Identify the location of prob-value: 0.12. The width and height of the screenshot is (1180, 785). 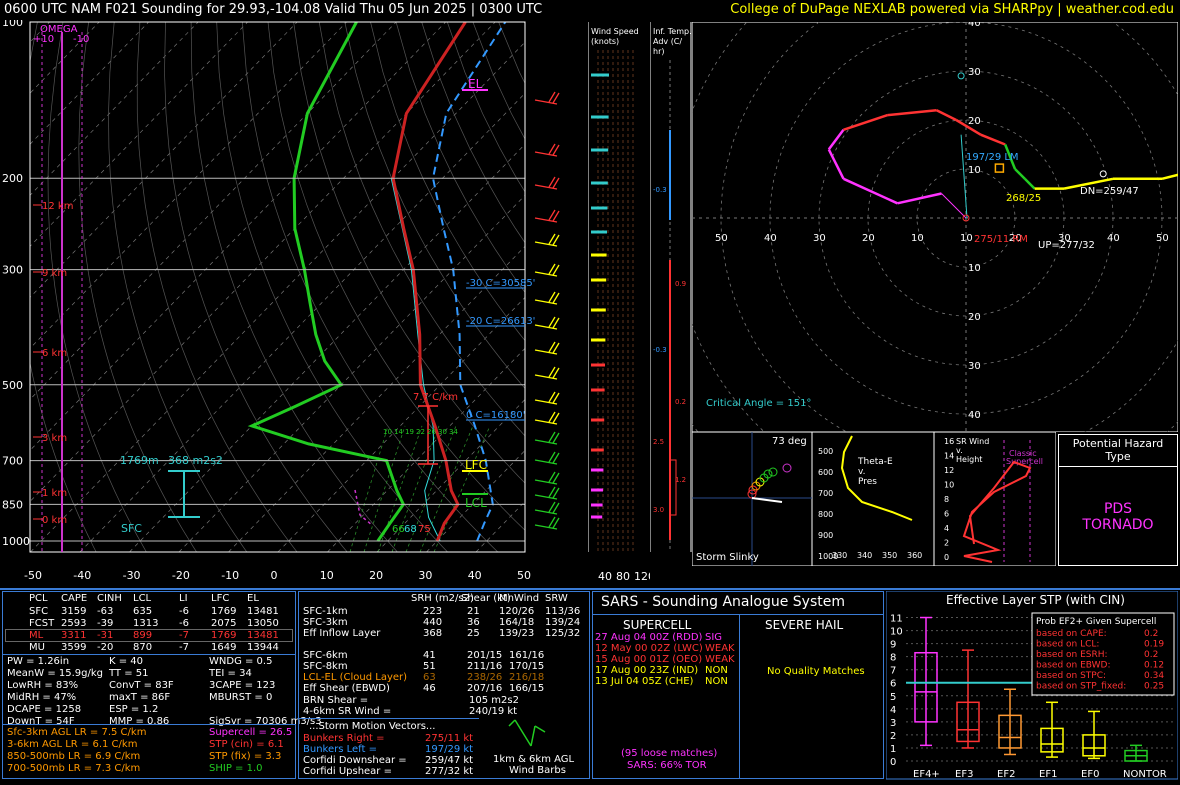
(1154, 666).